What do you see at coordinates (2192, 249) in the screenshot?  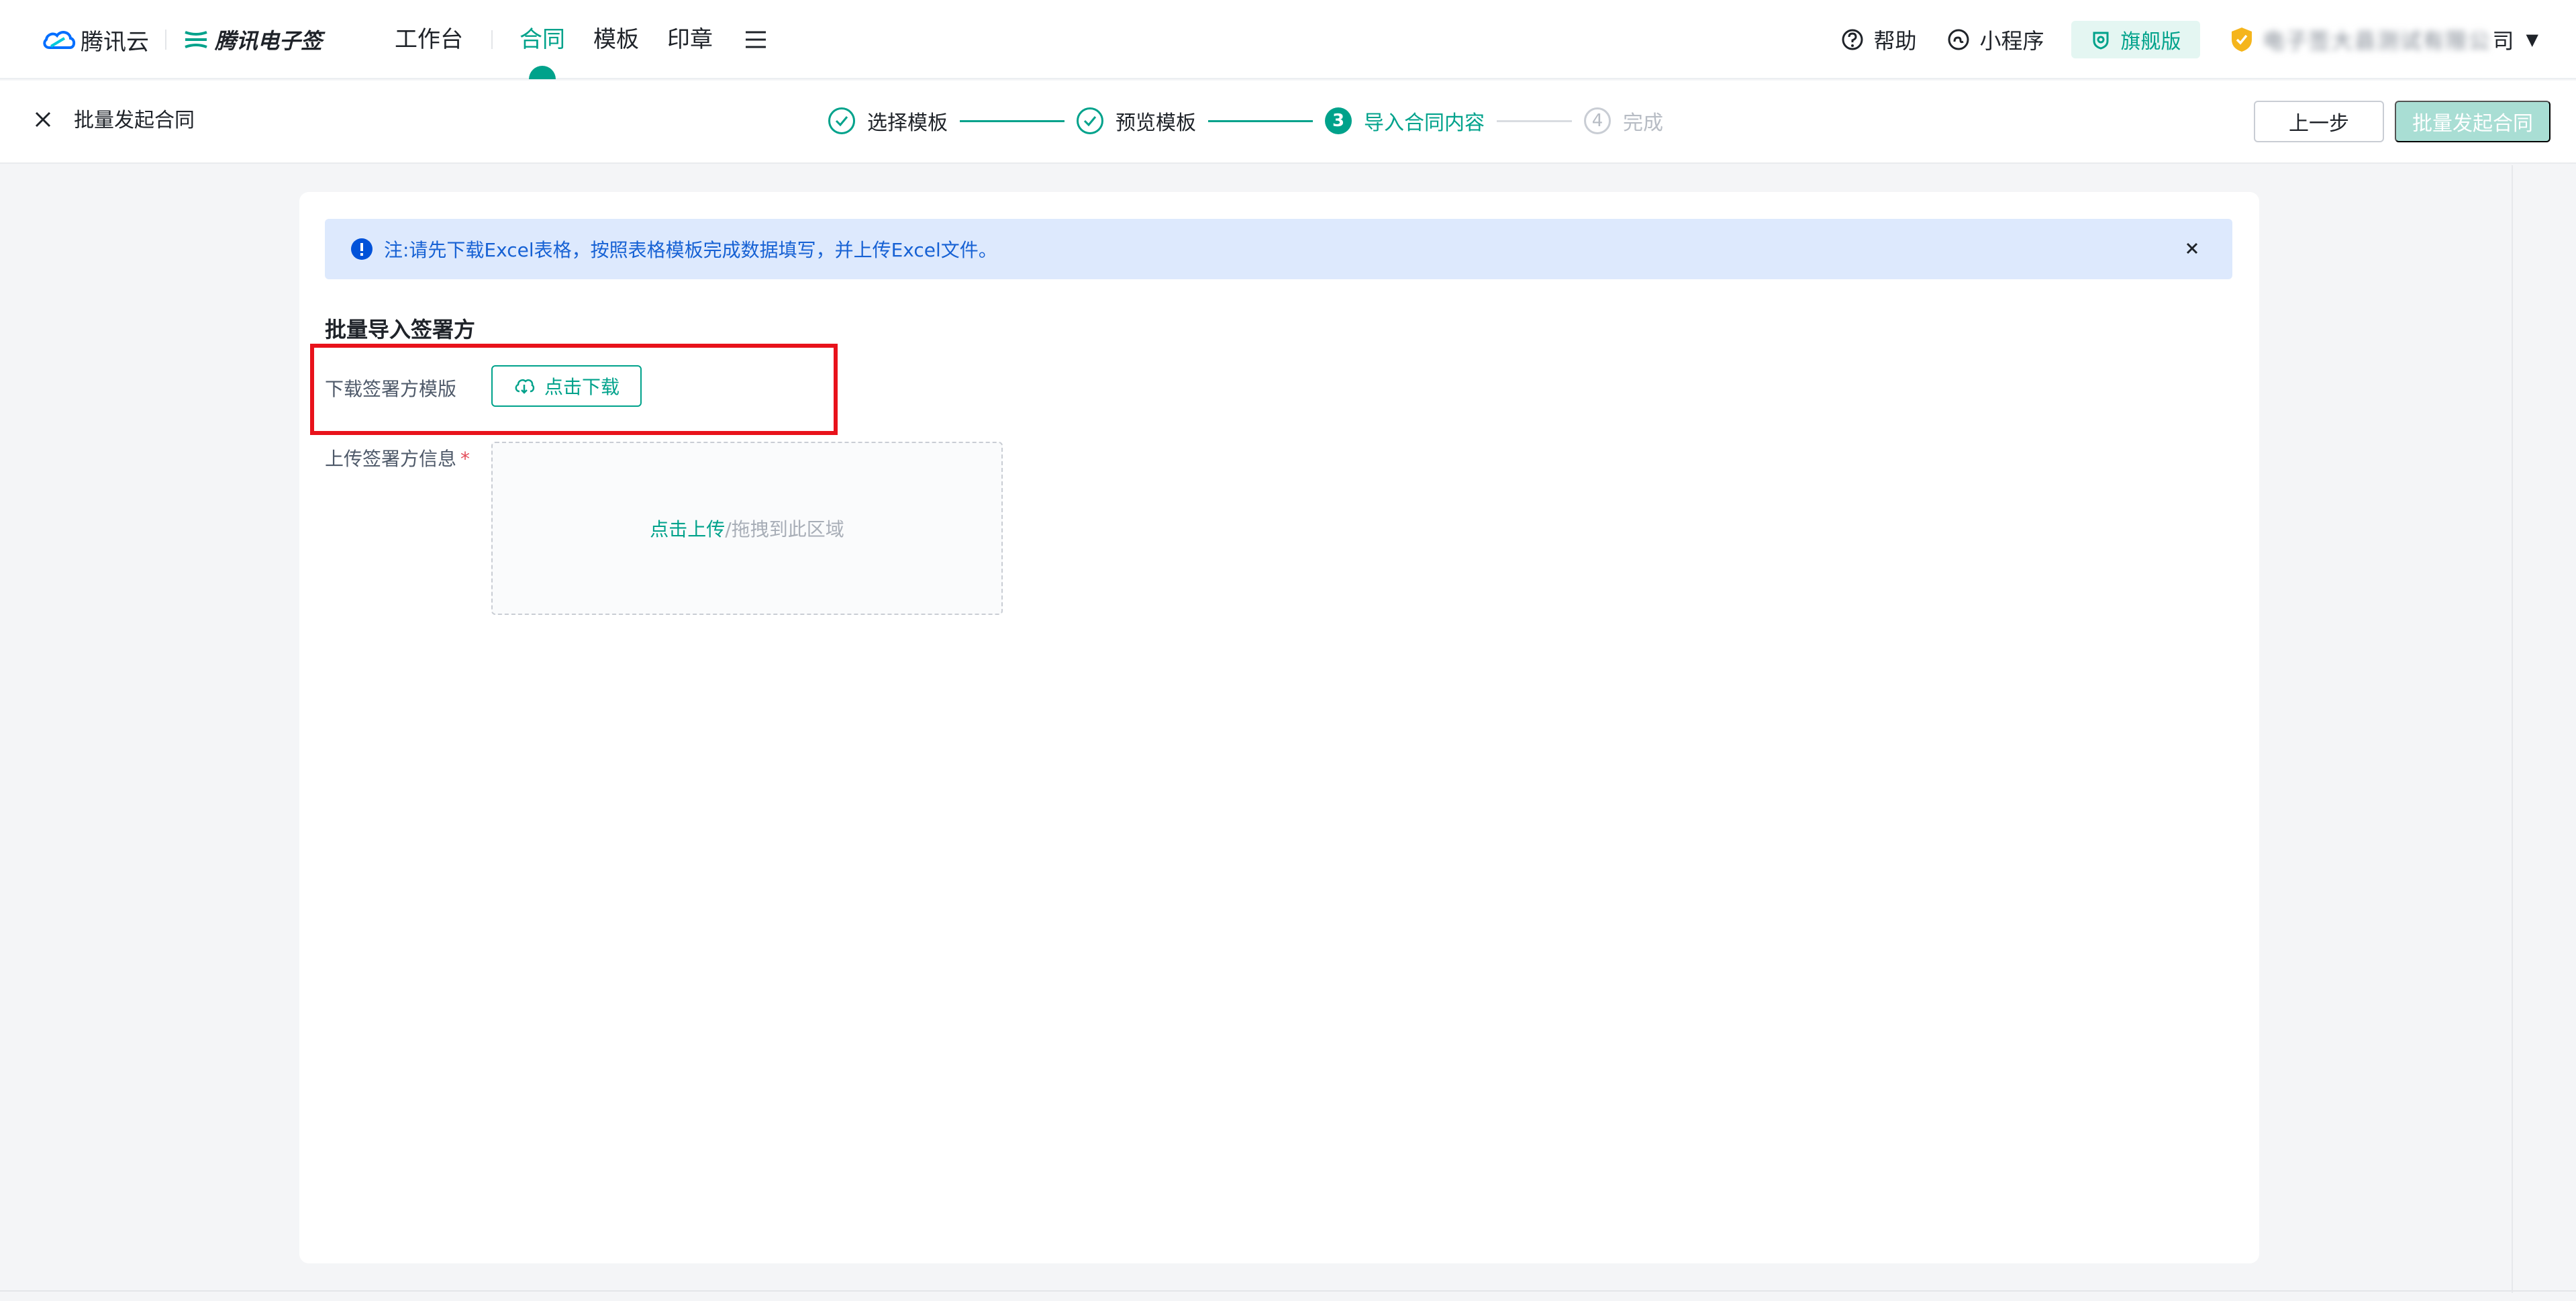 I see `dismiss-notice-icon` at bounding box center [2192, 249].